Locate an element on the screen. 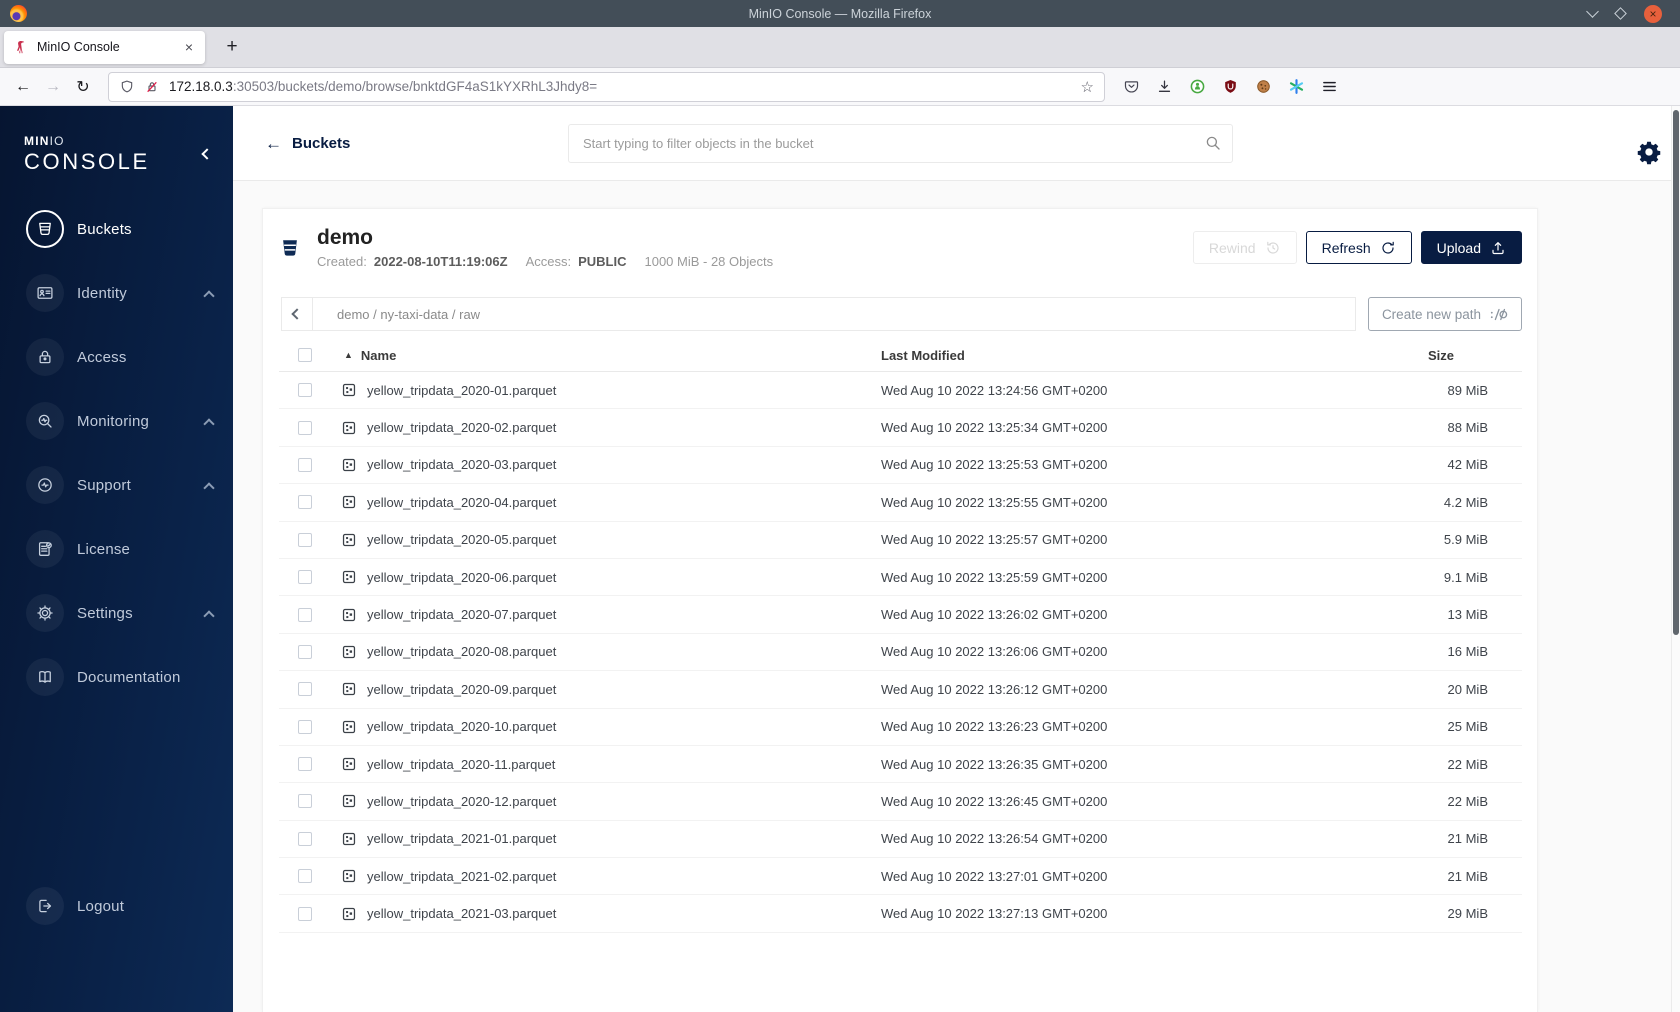 Image resolution: width=1680 pixels, height=1012 pixels. sort-asc-icon: ▲ is located at coordinates (348, 355).